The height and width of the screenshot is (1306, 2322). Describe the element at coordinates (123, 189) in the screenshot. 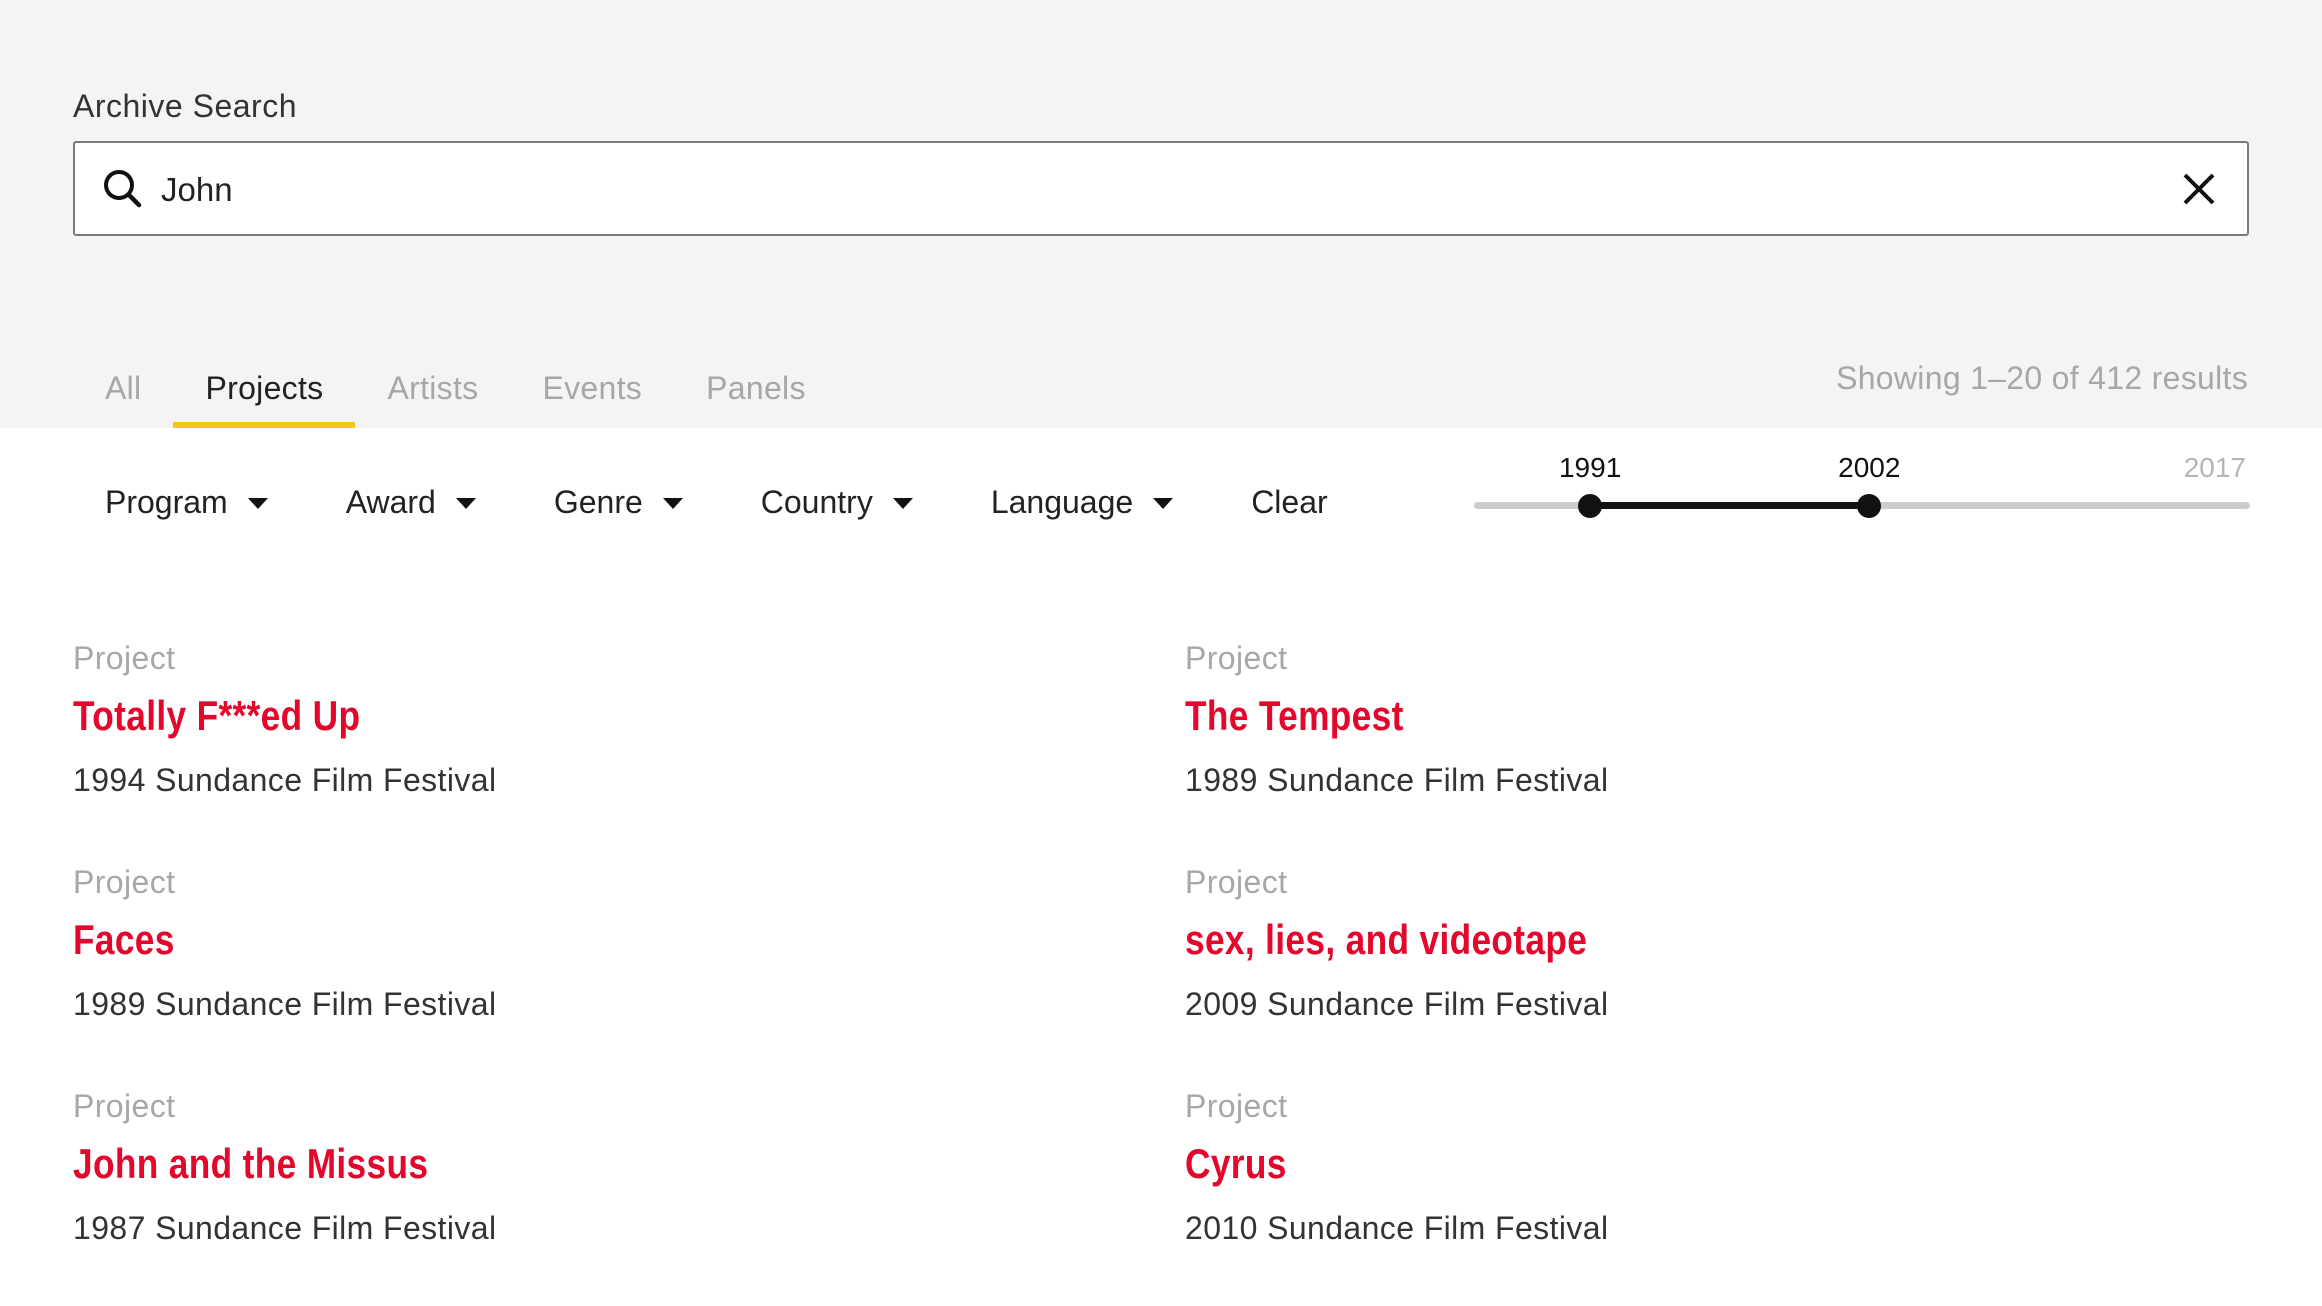

I see `search-icon` at that location.